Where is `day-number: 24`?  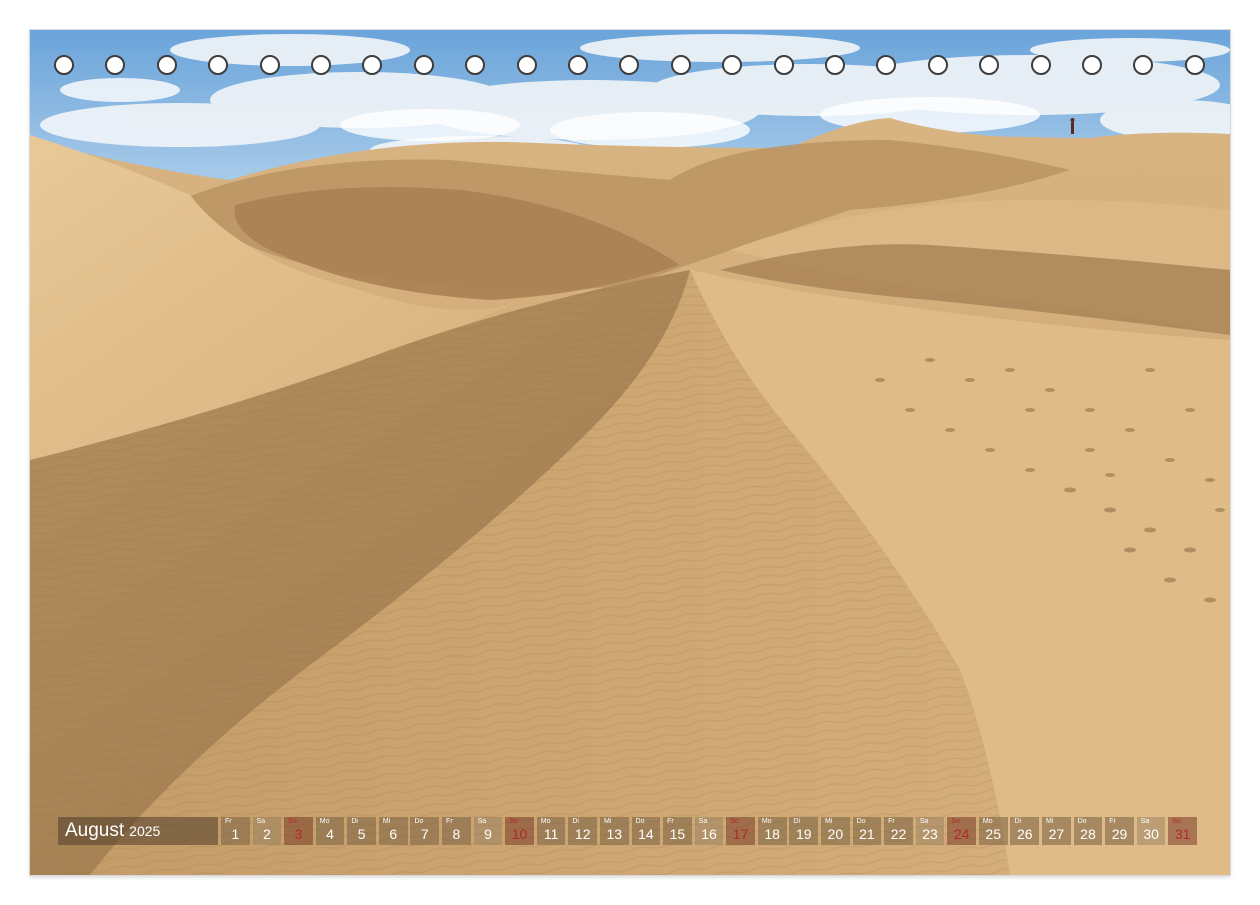 day-number: 24 is located at coordinates (961, 834).